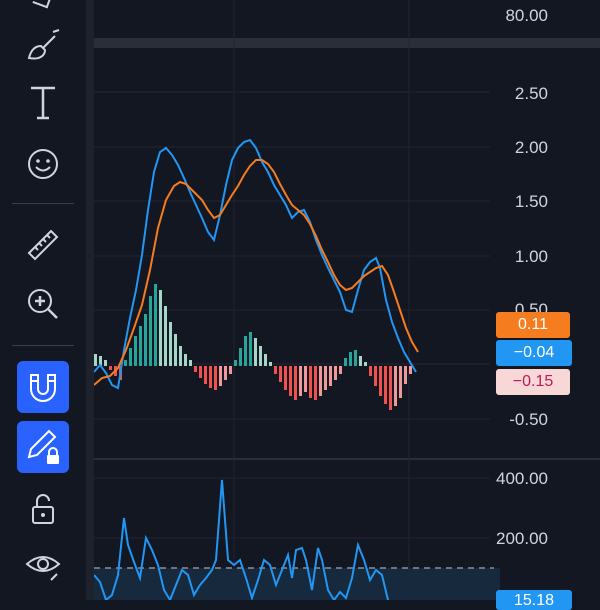 The image size is (600, 610). I want to click on pane-separator-top, so click(347, 43).